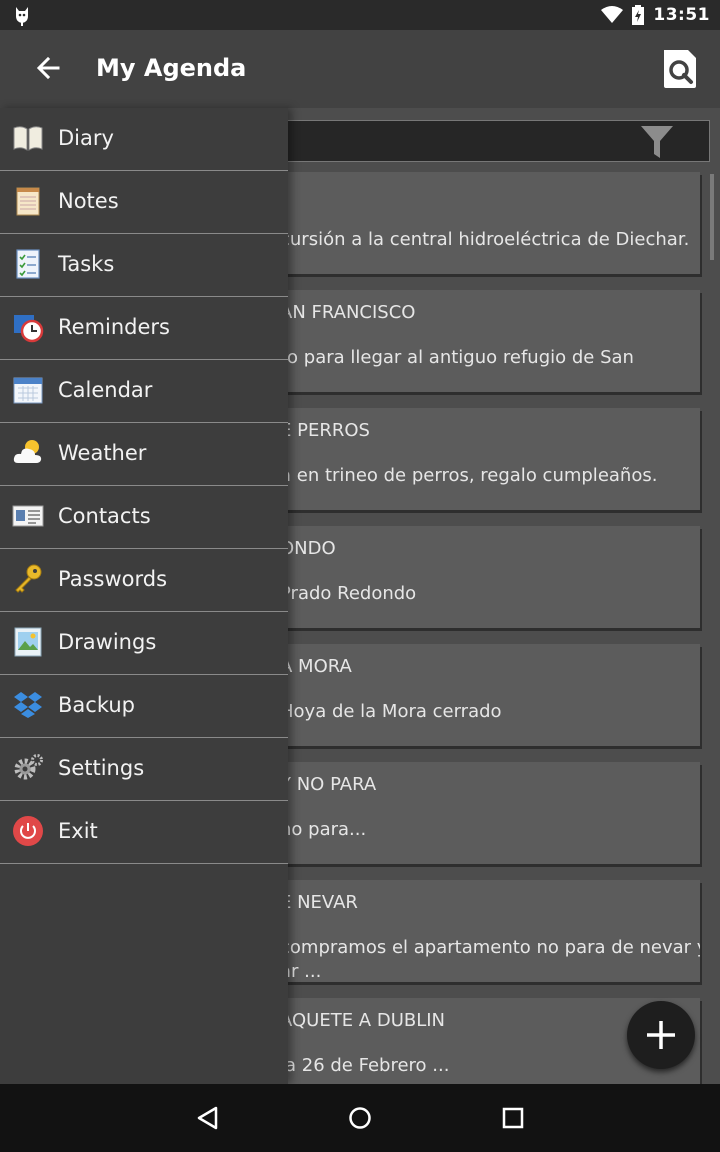 The image size is (720, 1152). I want to click on system-nav-bar, so click(360, 1118).